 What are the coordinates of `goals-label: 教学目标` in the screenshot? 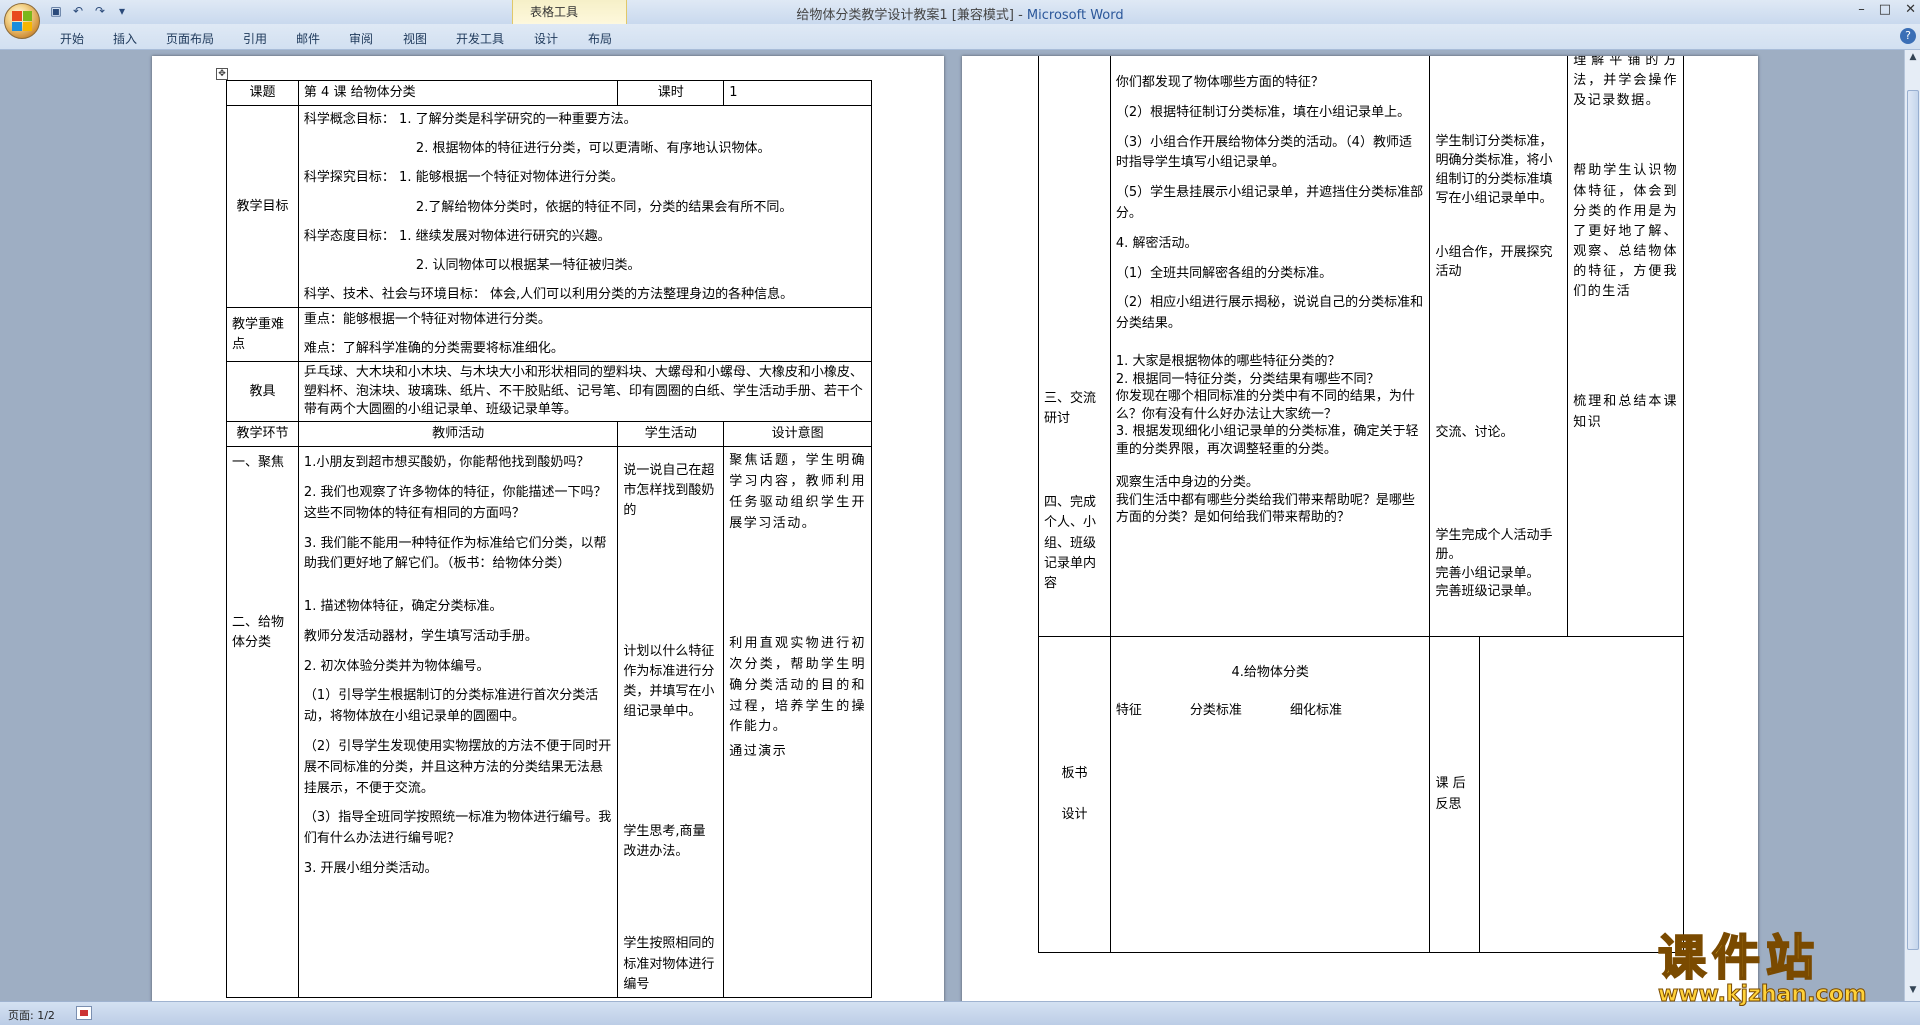 It's located at (262, 207).